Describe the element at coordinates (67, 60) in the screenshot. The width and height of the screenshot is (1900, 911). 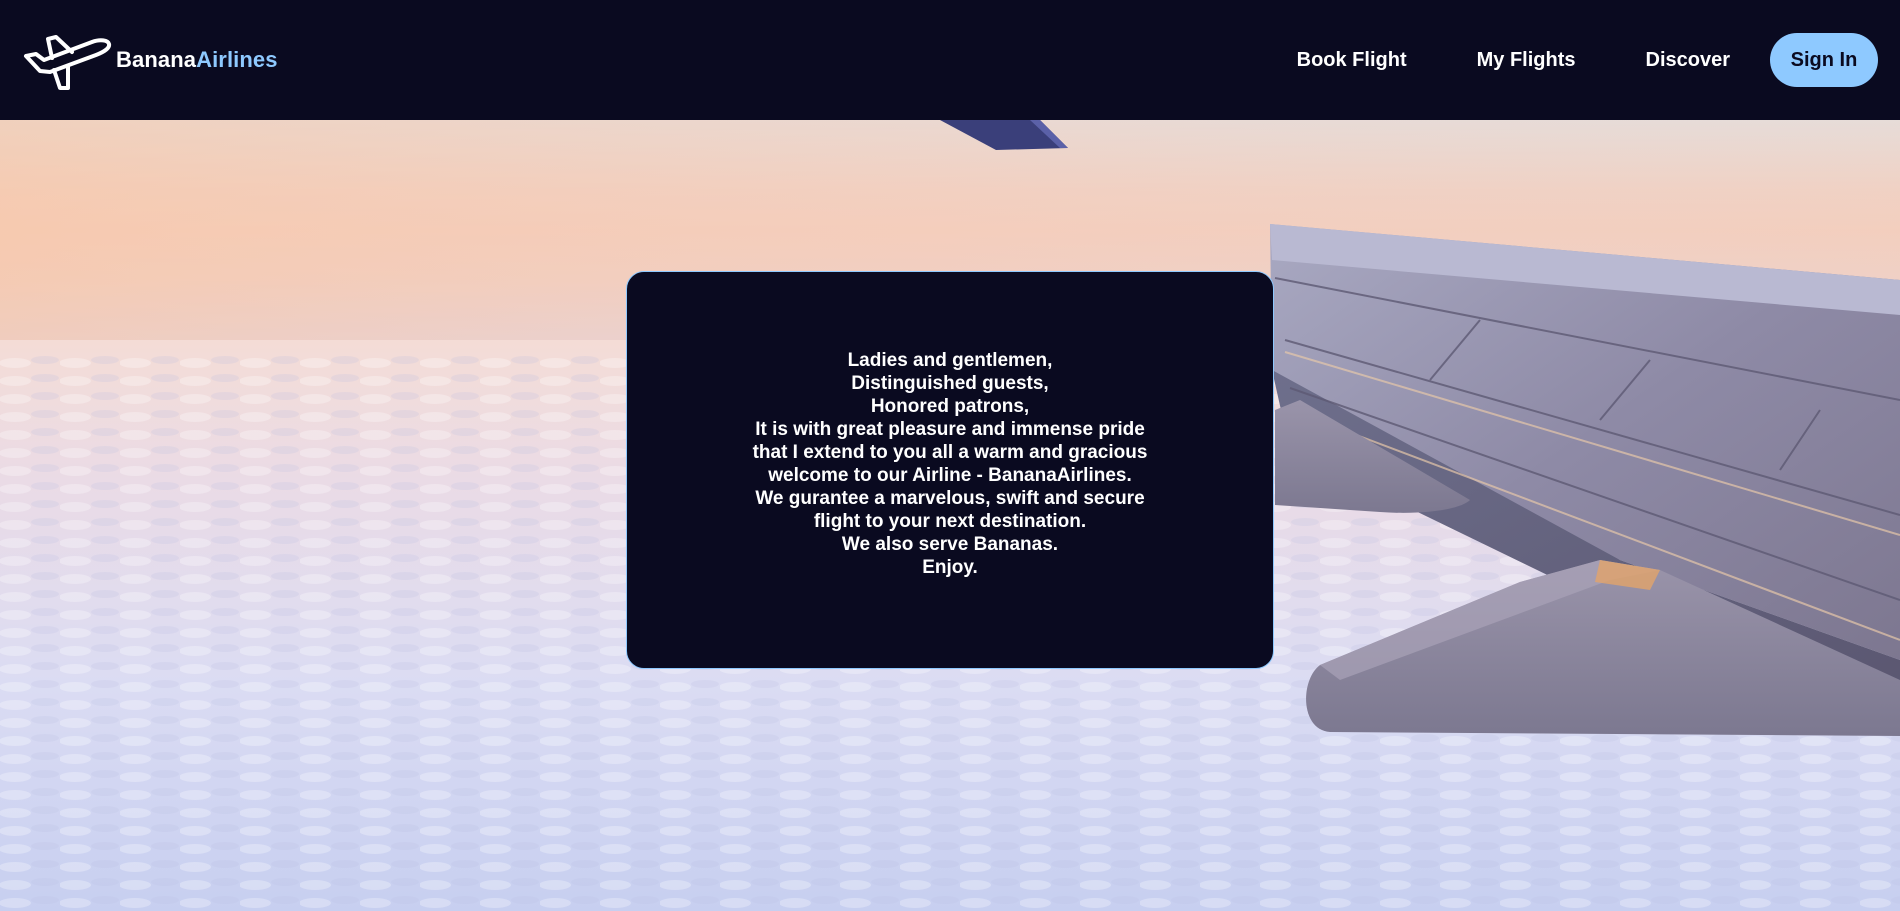
I see `airplane-icon` at that location.